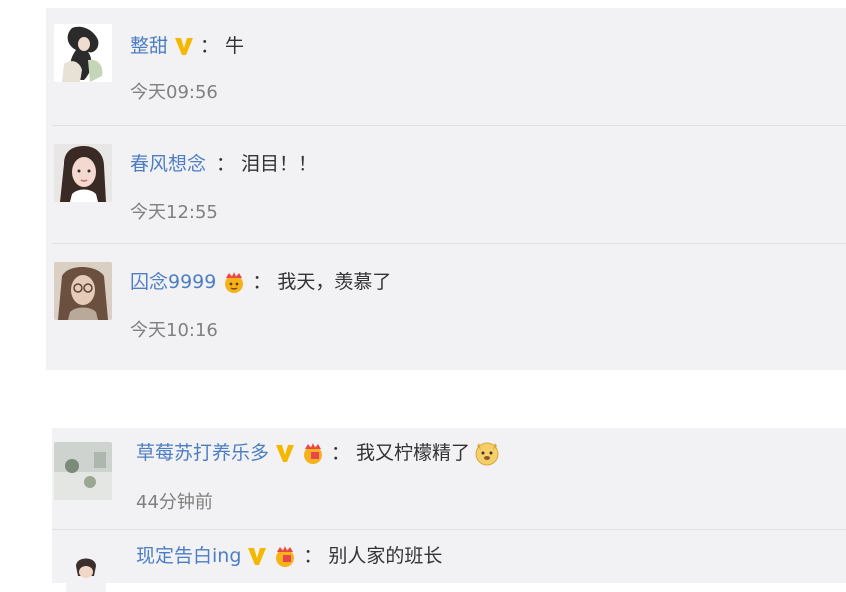 The image size is (846, 592). What do you see at coordinates (279, 164) in the screenshot?
I see `comment-text: 泪目！！` at bounding box center [279, 164].